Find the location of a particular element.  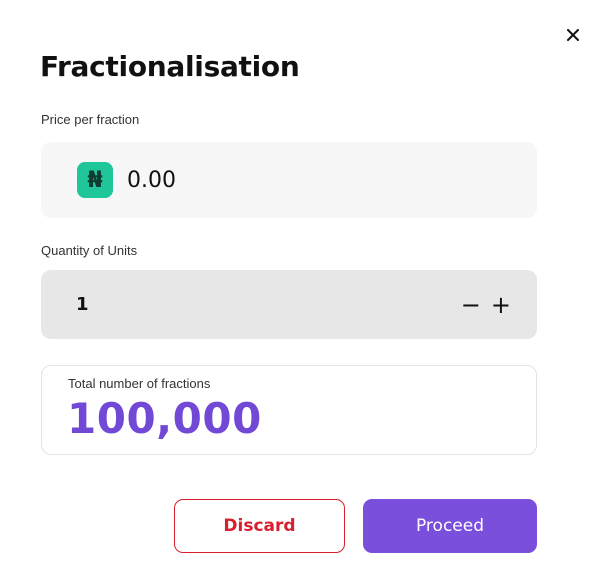

quantity-of-units-label: Quantity of Units is located at coordinates (89, 250).